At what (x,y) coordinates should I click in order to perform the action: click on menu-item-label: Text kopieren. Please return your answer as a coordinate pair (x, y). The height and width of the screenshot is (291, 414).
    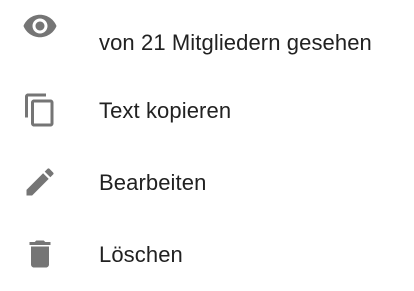
    Looking at the image, I should click on (165, 110).